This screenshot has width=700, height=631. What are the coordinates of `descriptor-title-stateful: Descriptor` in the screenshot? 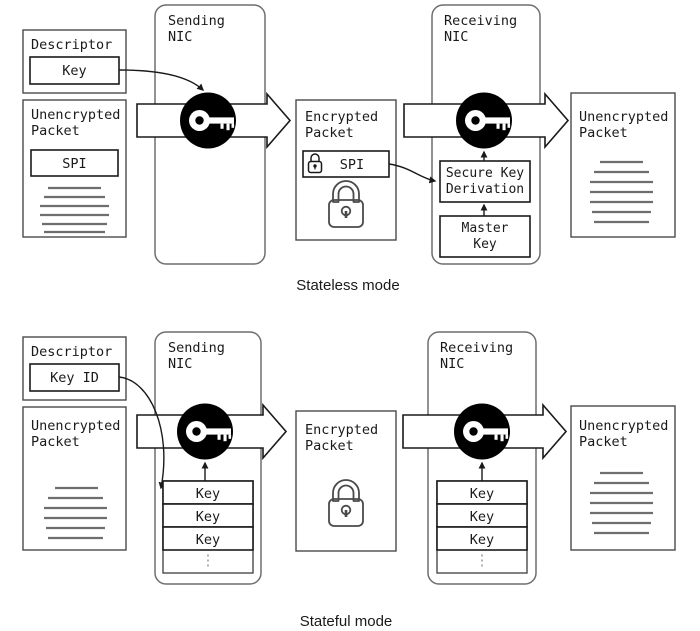 It's located at (71, 352).